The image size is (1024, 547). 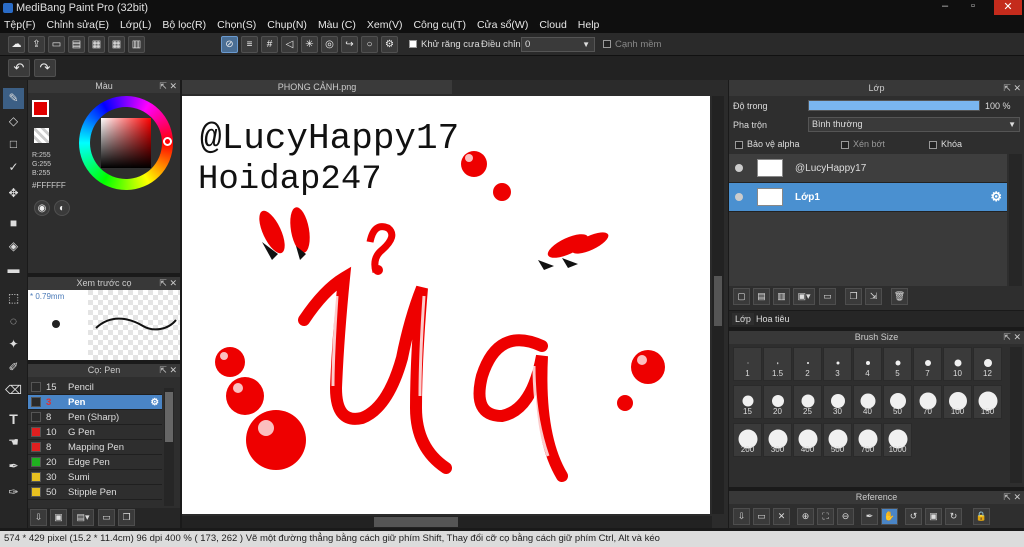 I want to click on layer-item: @LucyHappy17, so click(x=868, y=168).